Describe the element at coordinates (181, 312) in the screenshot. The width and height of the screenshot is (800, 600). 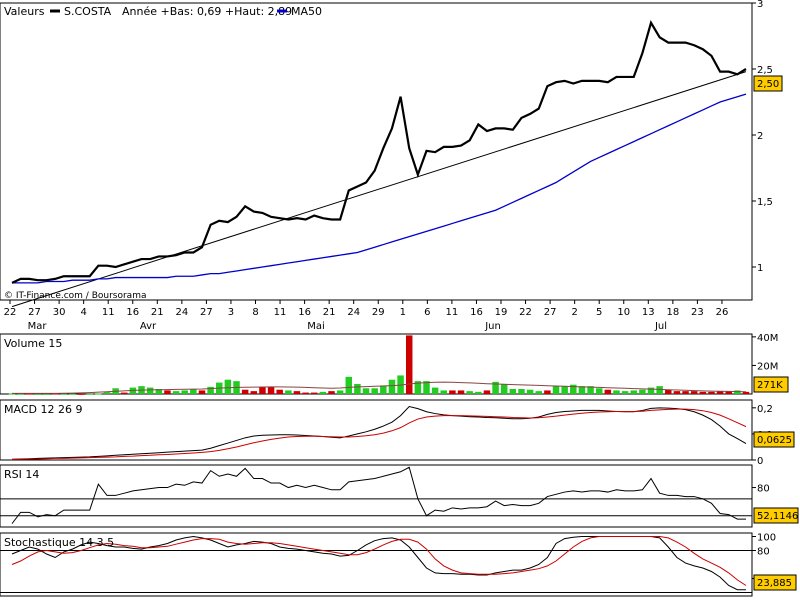
I see `x-day-label: 24` at that location.